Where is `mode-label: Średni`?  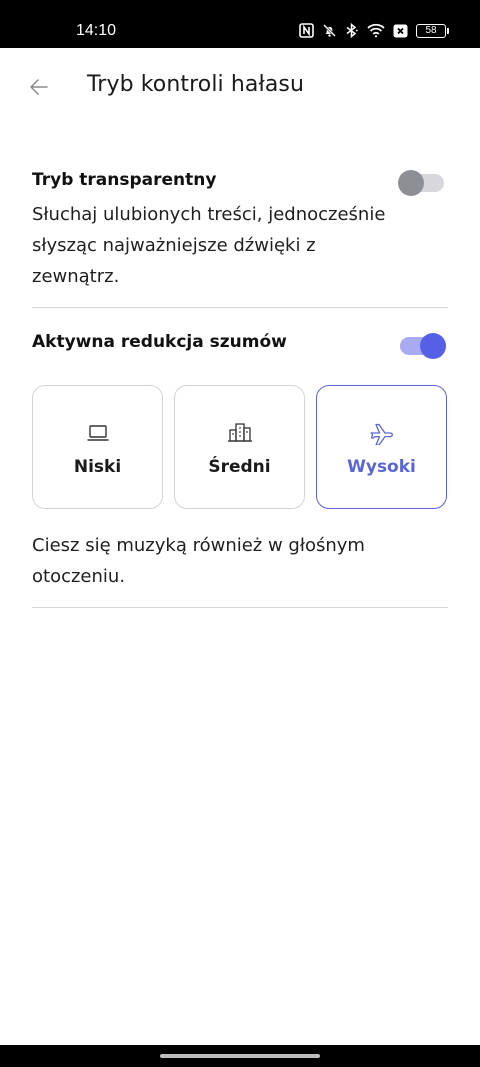
mode-label: Średni is located at coordinates (239, 467).